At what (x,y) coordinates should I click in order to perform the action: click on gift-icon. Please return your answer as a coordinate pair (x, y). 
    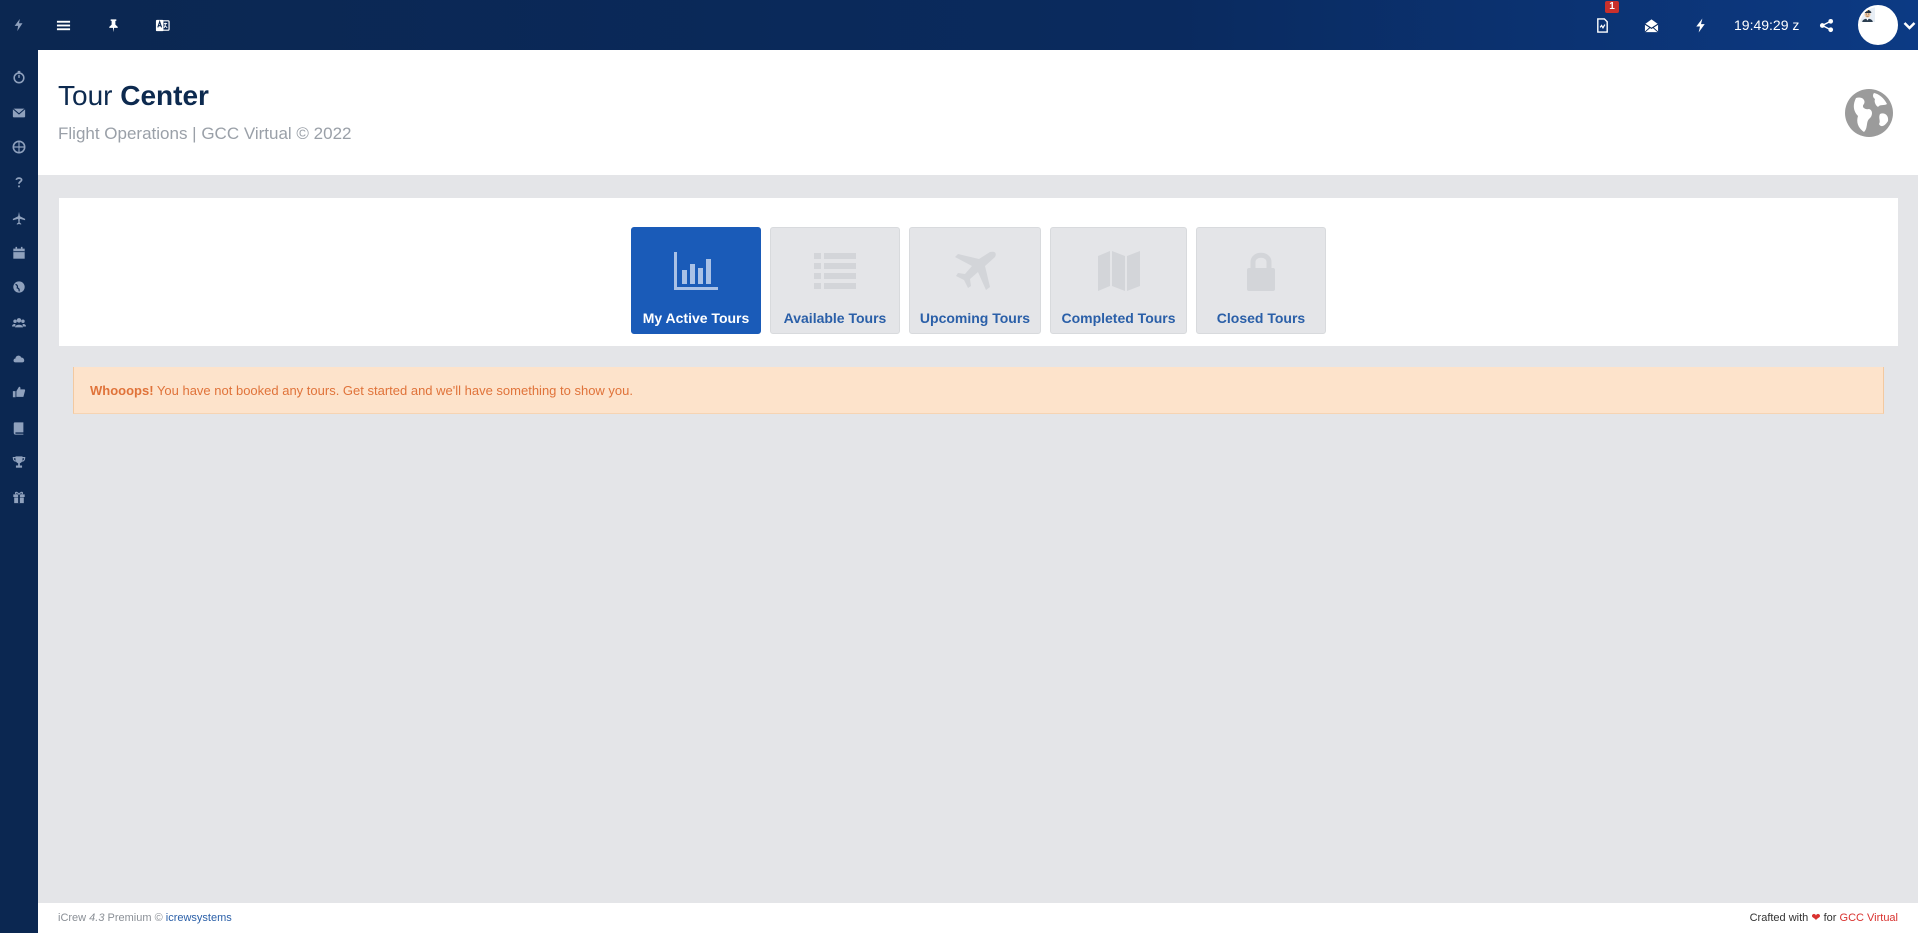
    Looking at the image, I should click on (19, 497).